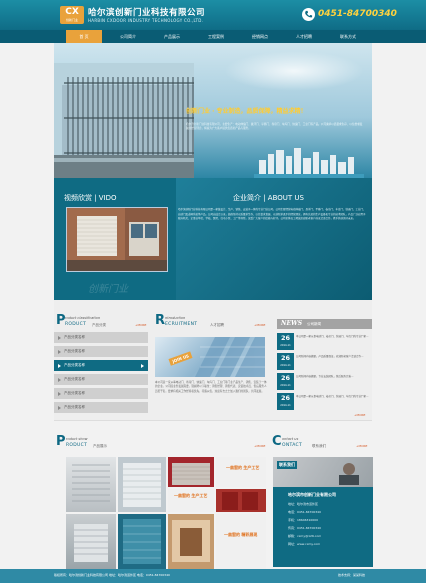 This screenshot has height=583, width=426. What do you see at coordinates (72, 12) in the screenshot?
I see `logo-text: CX` at bounding box center [72, 12].